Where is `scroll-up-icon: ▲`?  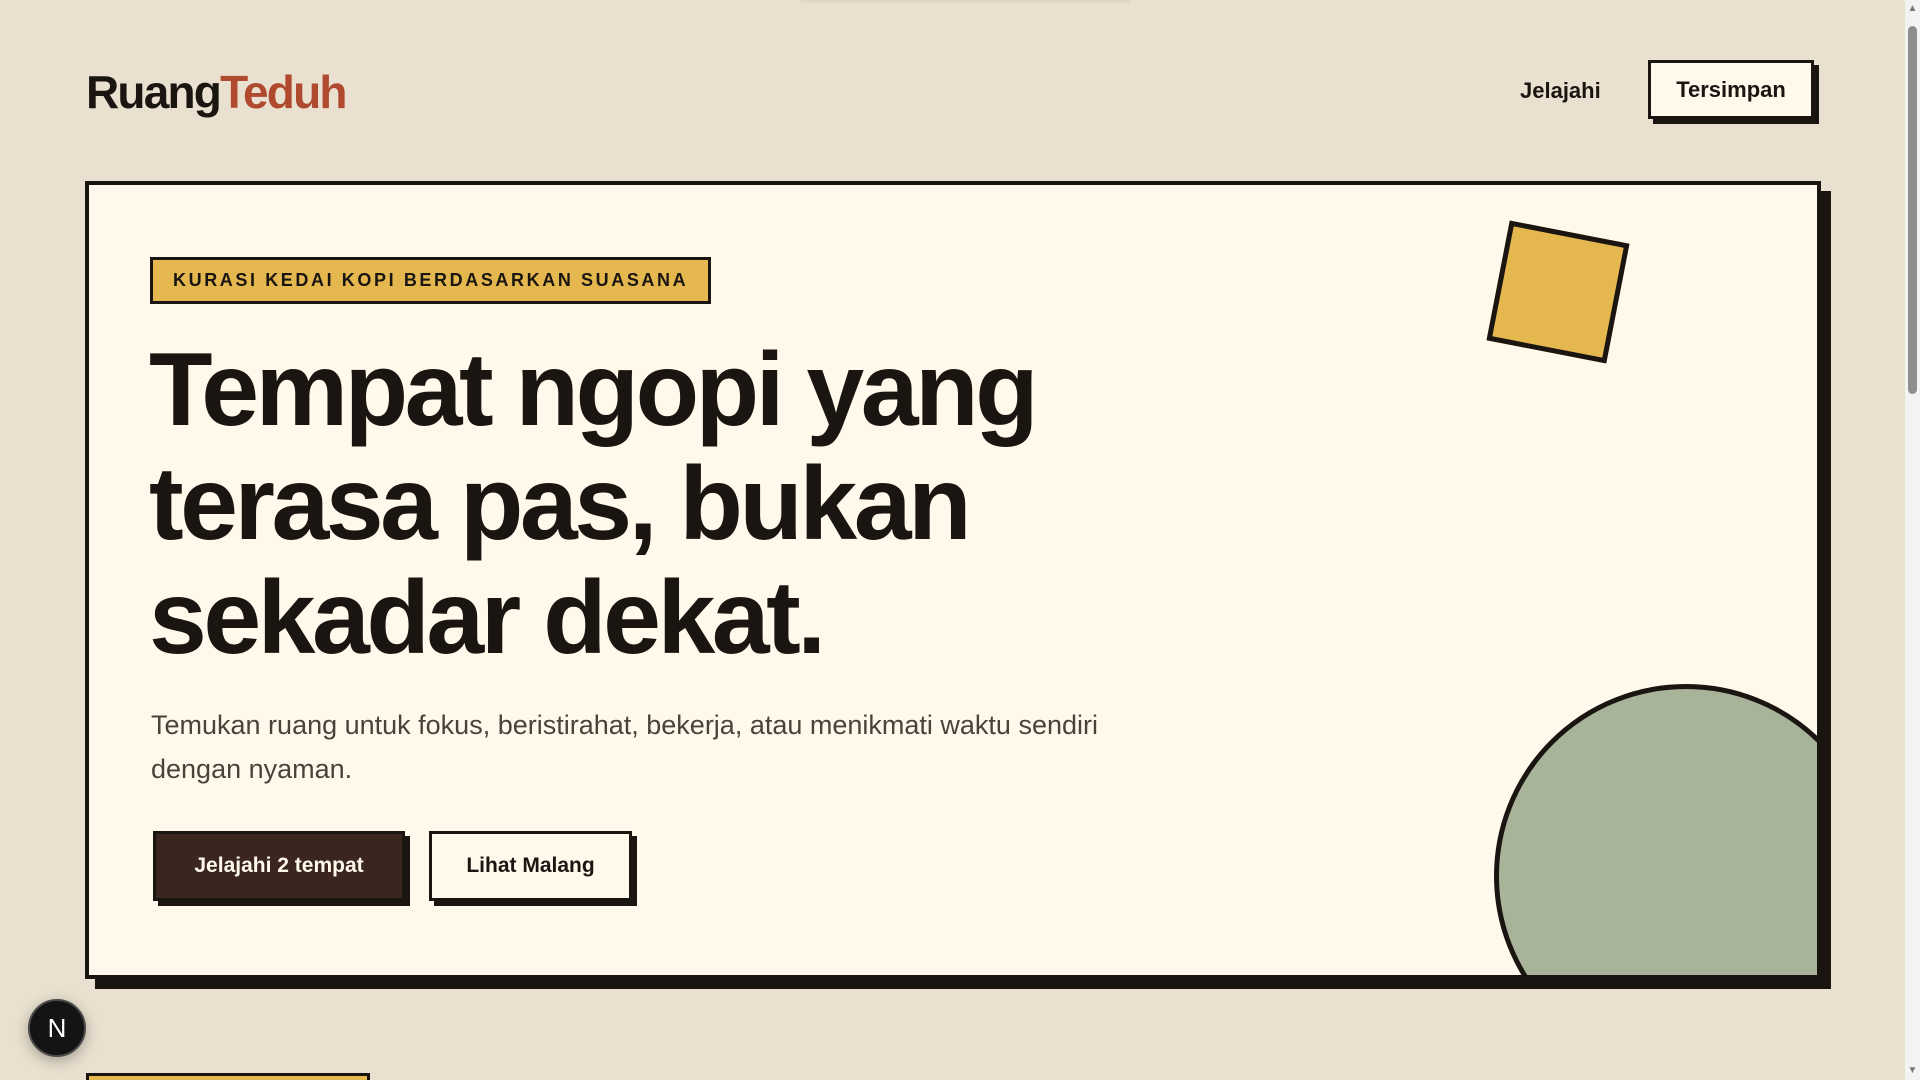 scroll-up-icon: ▲ is located at coordinates (1912, 9).